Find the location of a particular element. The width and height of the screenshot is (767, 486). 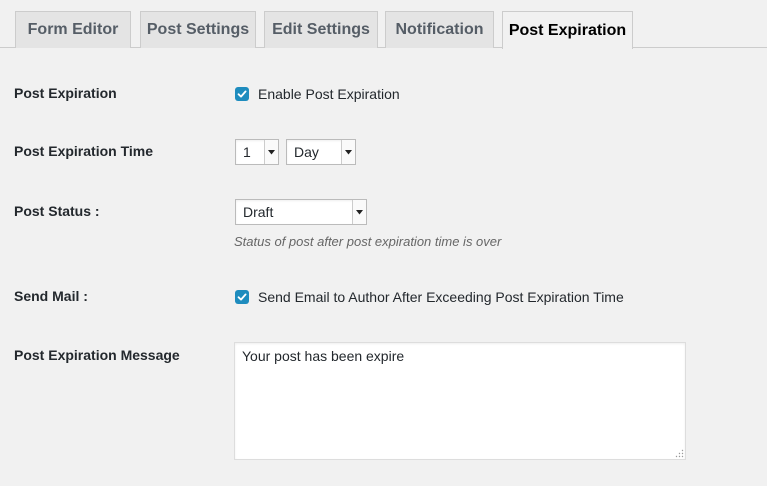

post-status-select: Draft is located at coordinates (301, 212).